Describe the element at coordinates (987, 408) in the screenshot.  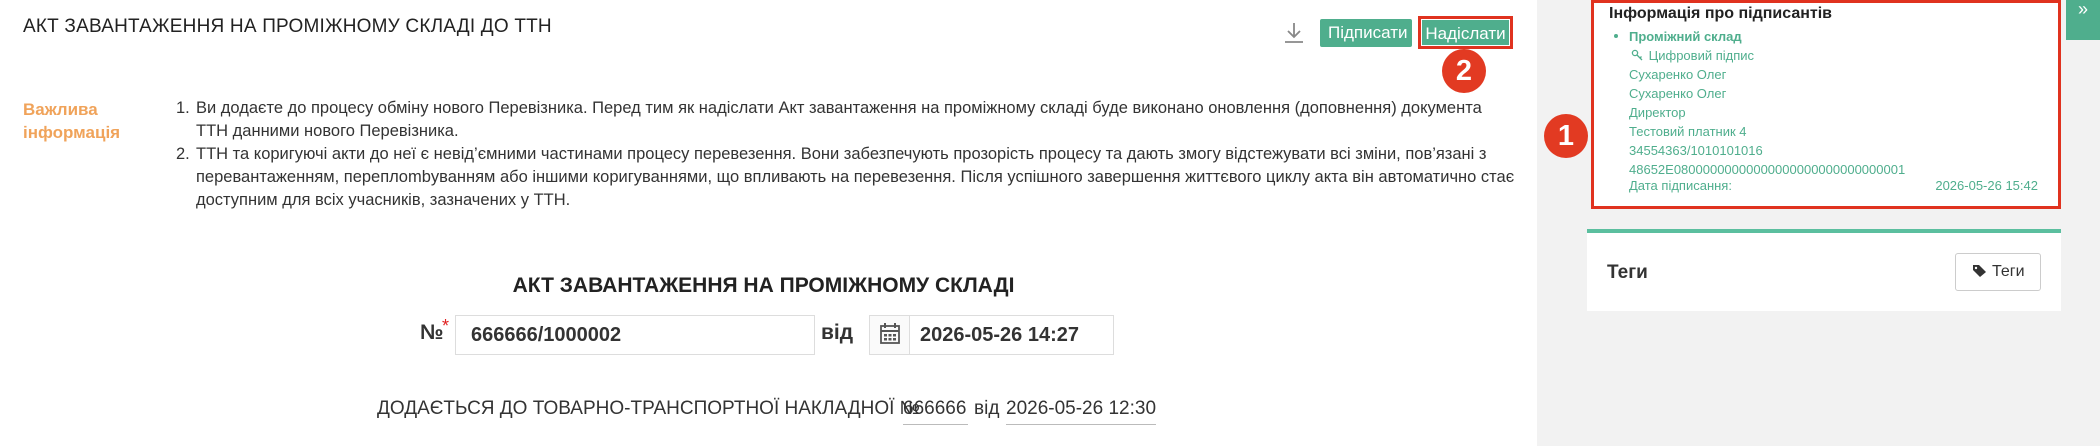
I see `ttn-date-label: від` at that location.